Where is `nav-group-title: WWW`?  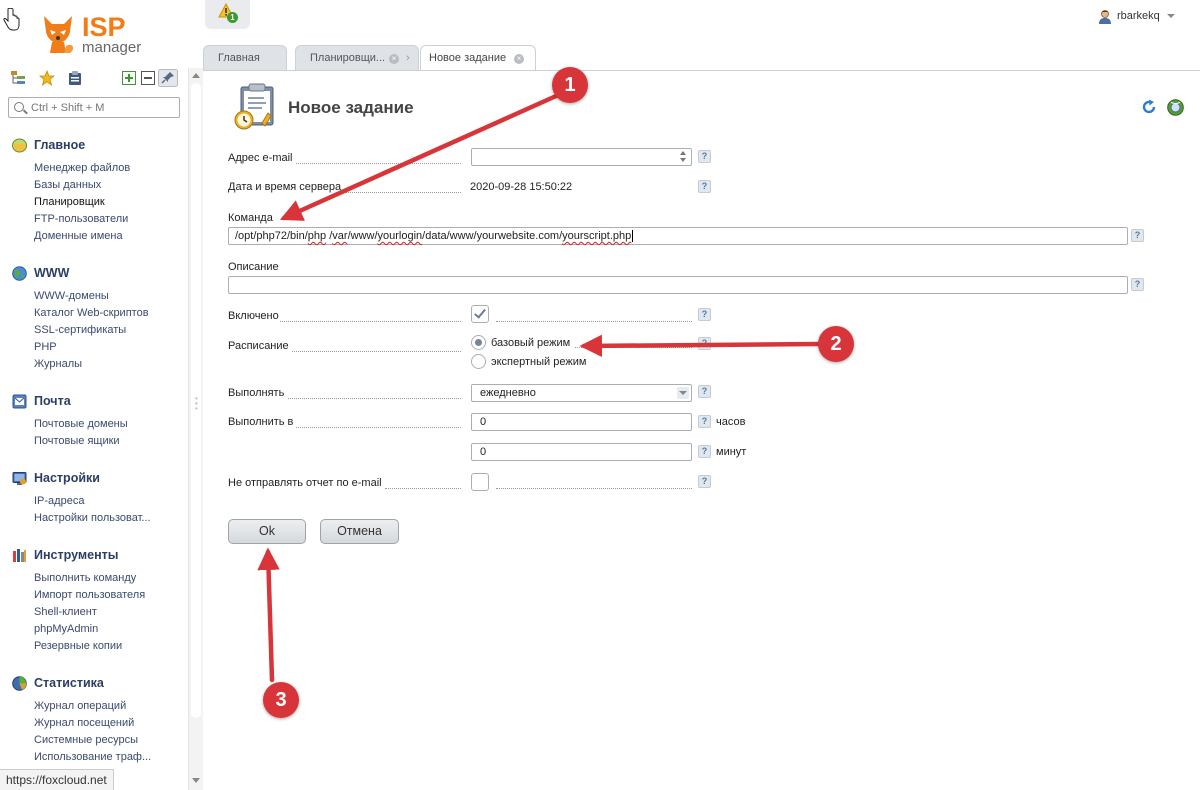
nav-group-title: WWW is located at coordinates (52, 273).